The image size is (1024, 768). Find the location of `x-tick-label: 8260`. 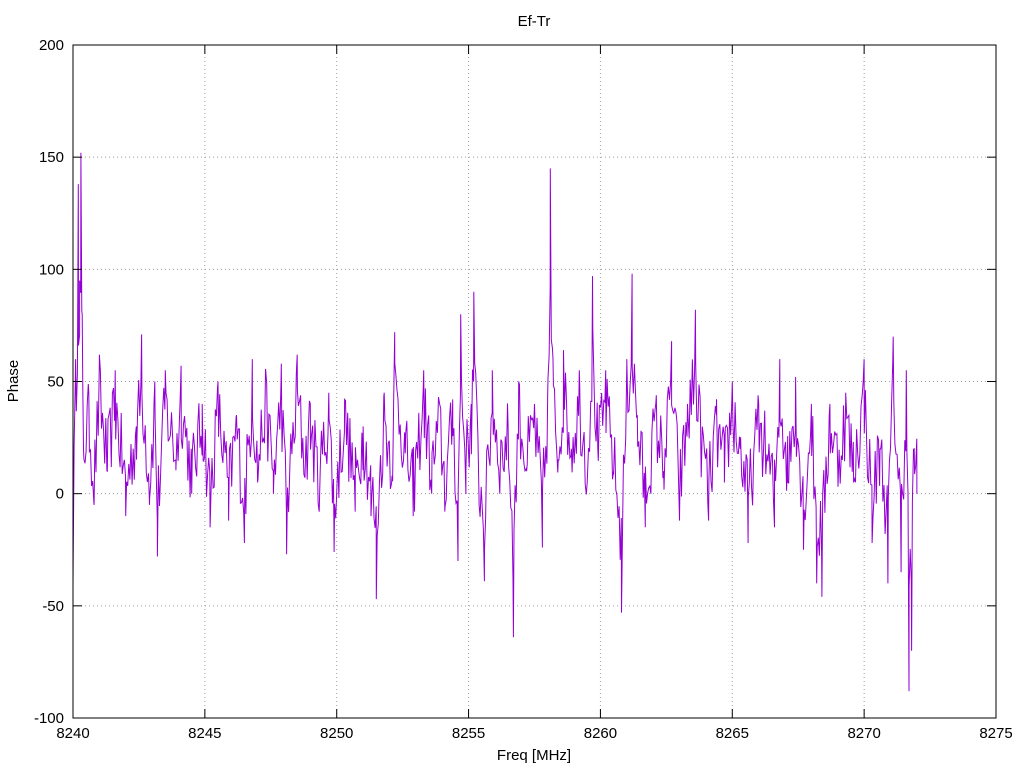

x-tick-label: 8260 is located at coordinates (600, 733).